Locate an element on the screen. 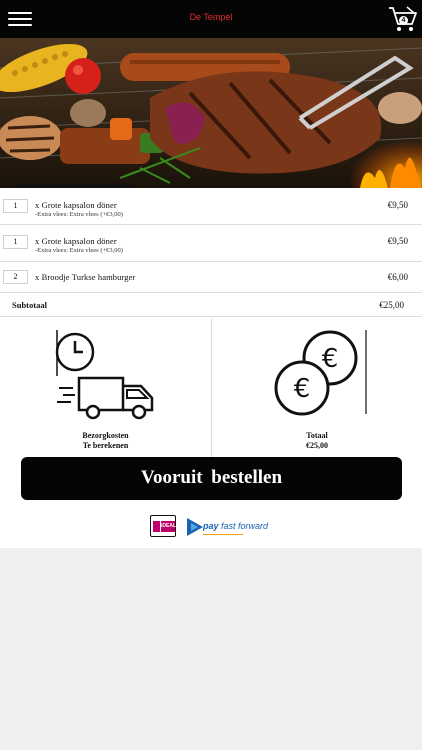 The width and height of the screenshot is (422, 750). total-panel: € € Totaal €25,00 is located at coordinates (316, 388).